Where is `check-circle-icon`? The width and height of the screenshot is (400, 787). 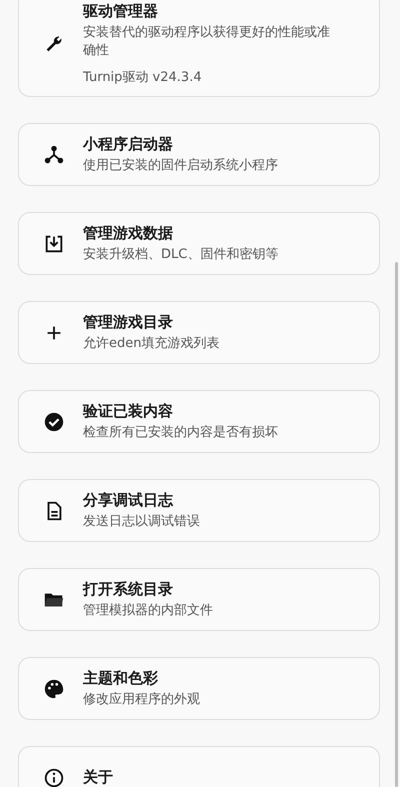 check-circle-icon is located at coordinates (54, 421).